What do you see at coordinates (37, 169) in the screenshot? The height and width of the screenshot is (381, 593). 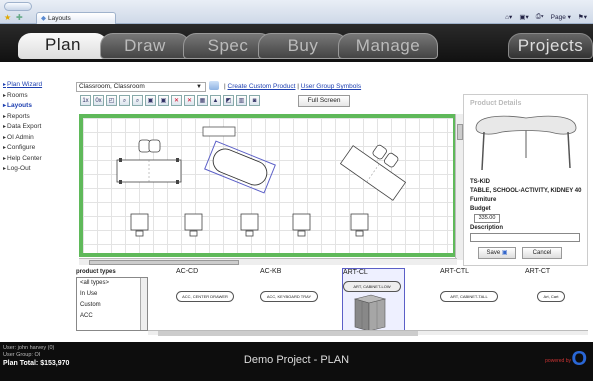 I see `sidebar-item-log-out: Log-Out` at bounding box center [37, 169].